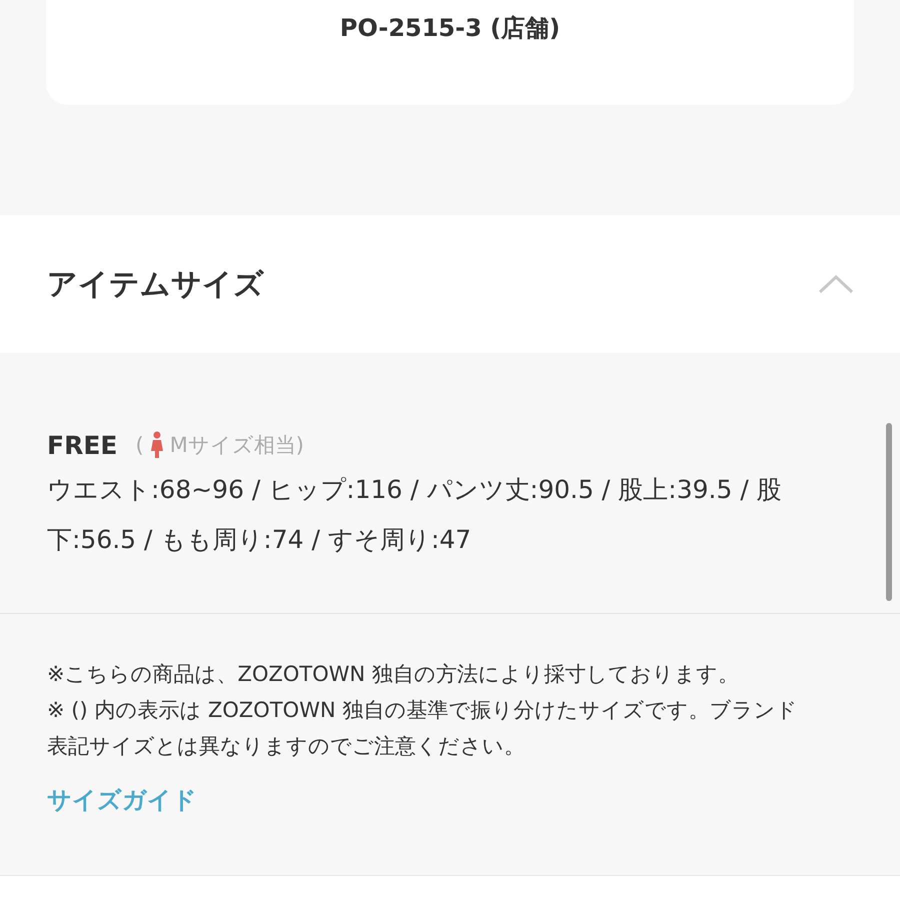 This screenshot has height=900, width=900. Describe the element at coordinates (82, 445) in the screenshot. I see `size-name: FREE` at that location.